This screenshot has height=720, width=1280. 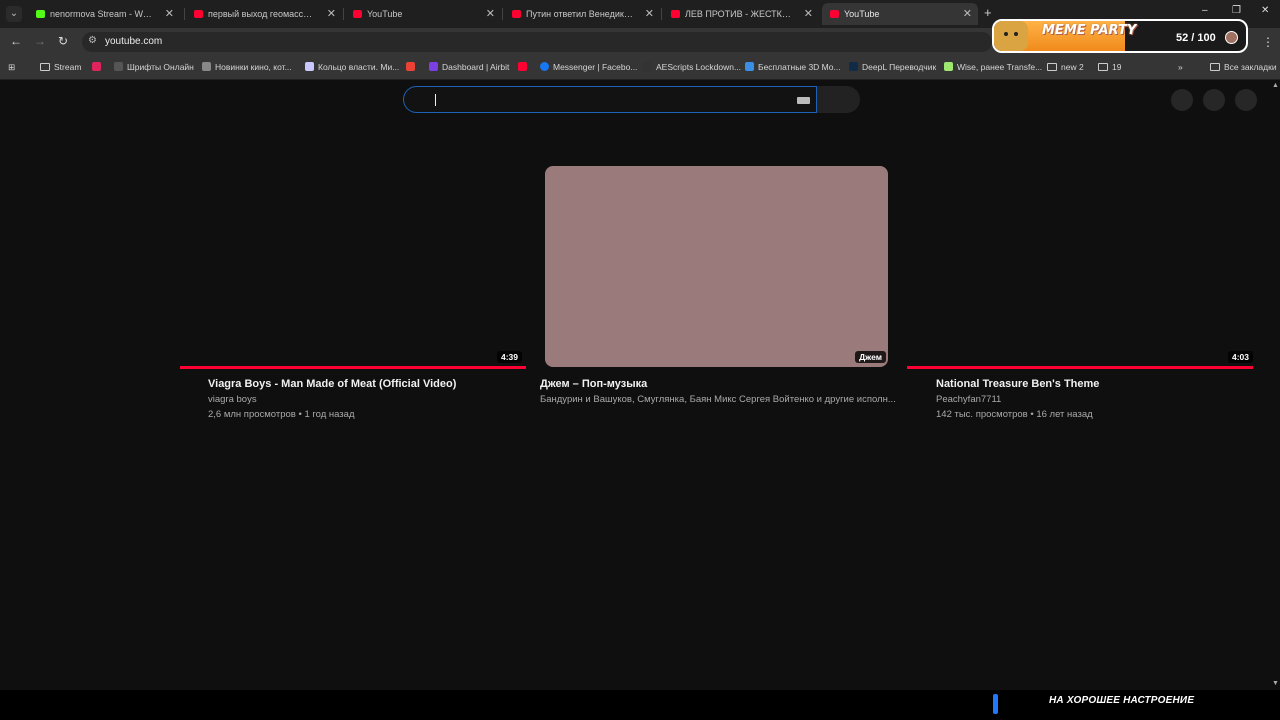 What do you see at coordinates (537, 42) in the screenshot?
I see `address-bar: ⚙ youtube.com` at bounding box center [537, 42].